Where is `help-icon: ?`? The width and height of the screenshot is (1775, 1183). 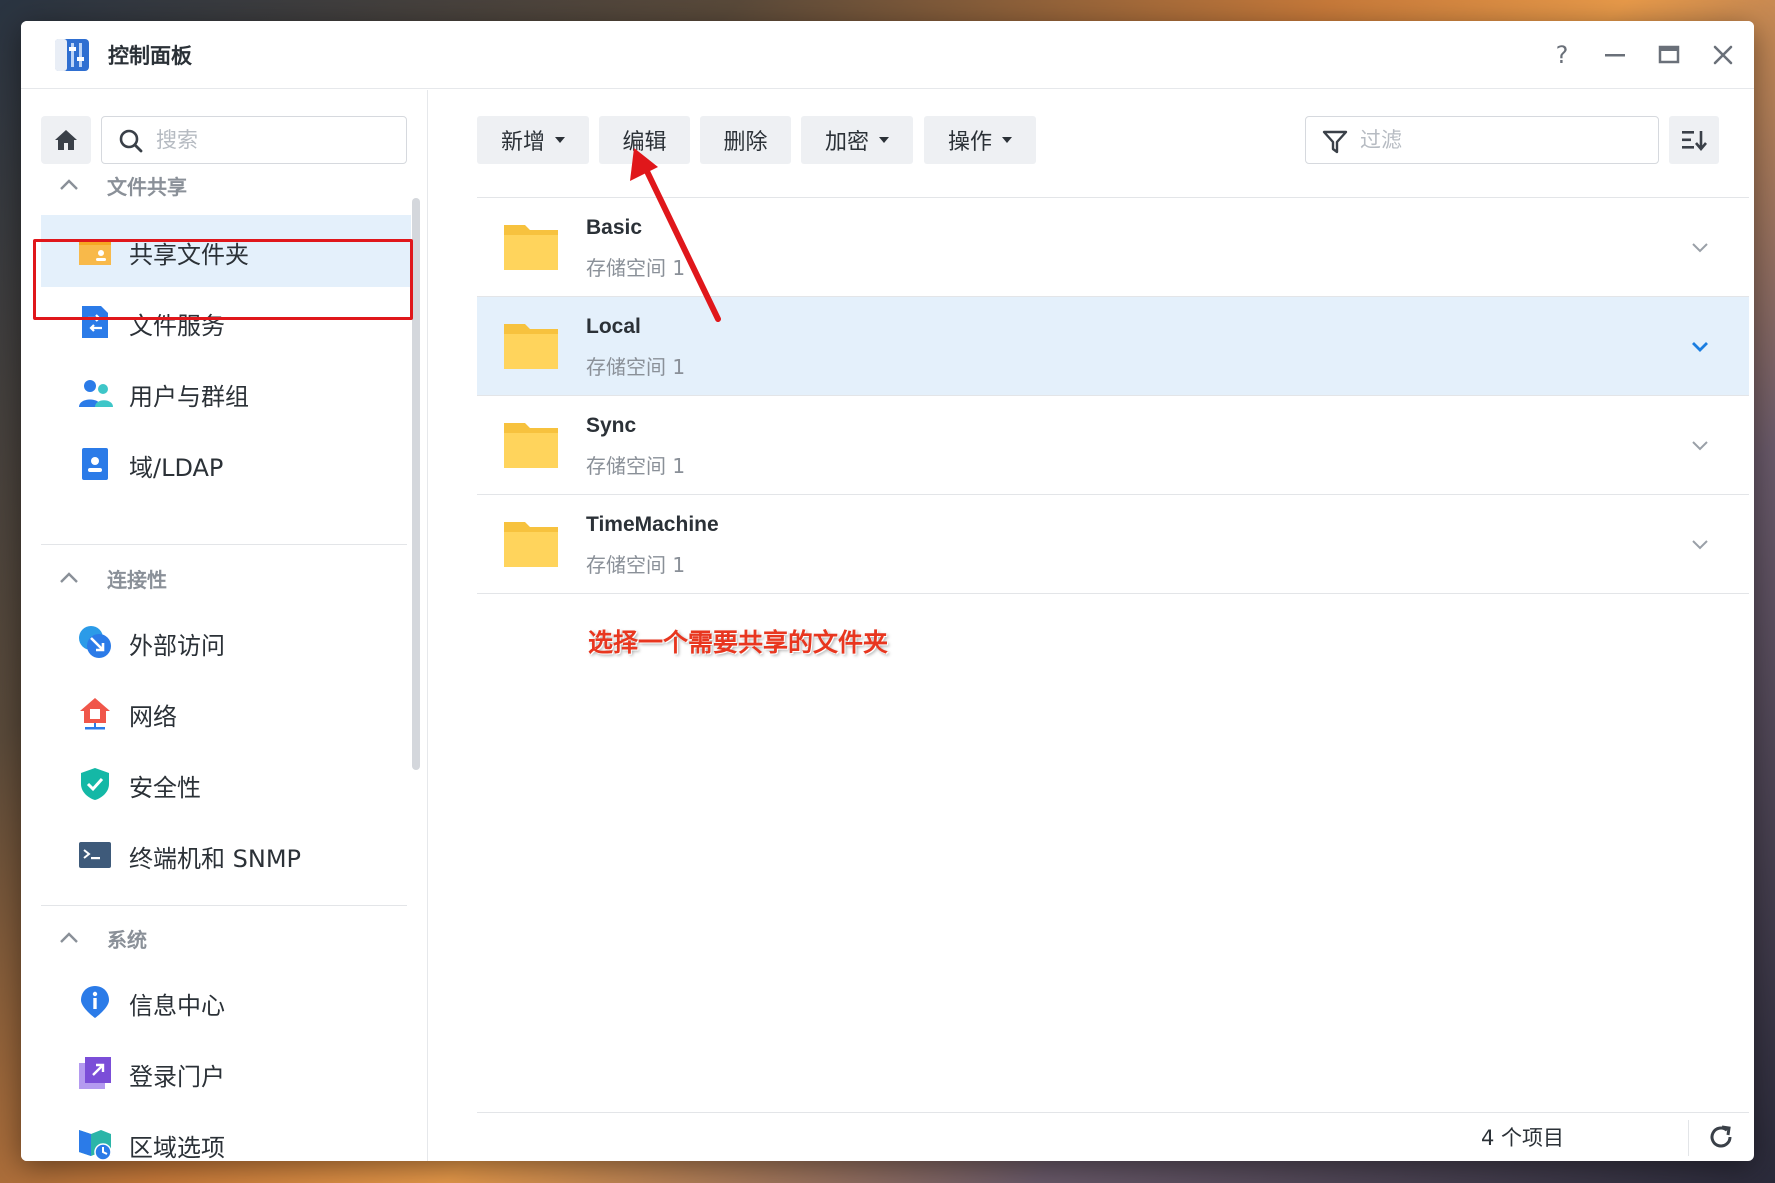
help-icon: ? is located at coordinates (1562, 55).